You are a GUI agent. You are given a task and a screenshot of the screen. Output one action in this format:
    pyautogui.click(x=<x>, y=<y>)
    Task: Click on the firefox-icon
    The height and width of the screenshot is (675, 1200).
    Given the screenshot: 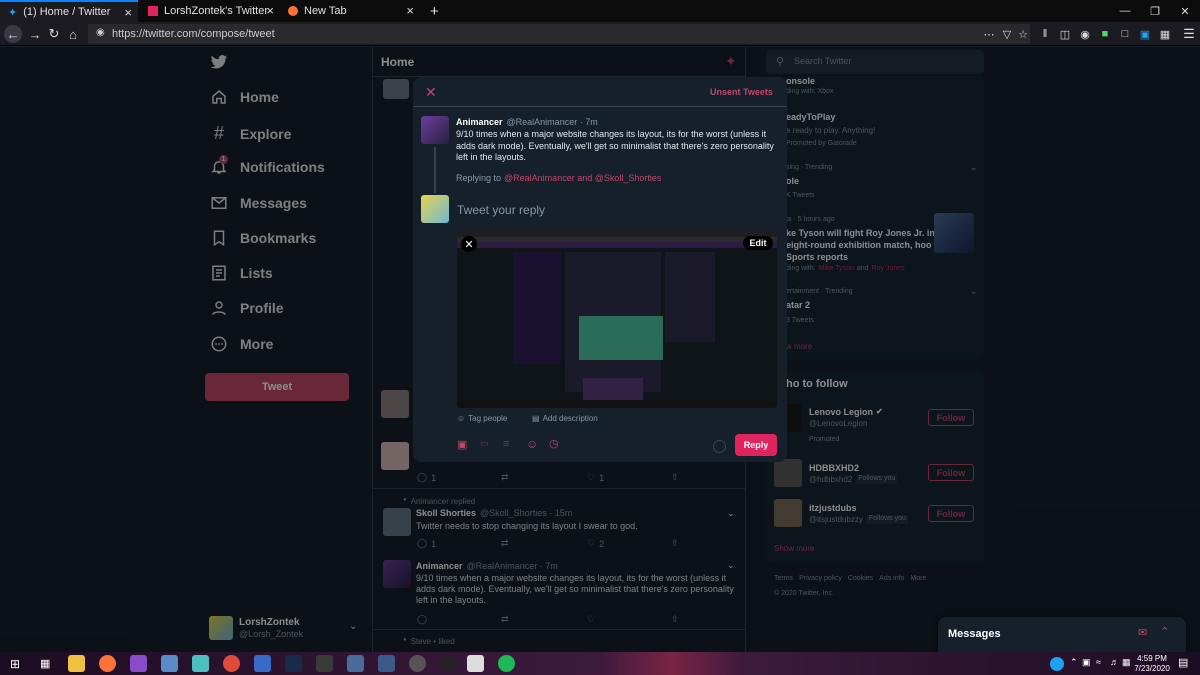 What is the action you would take?
    pyautogui.click(x=107, y=663)
    